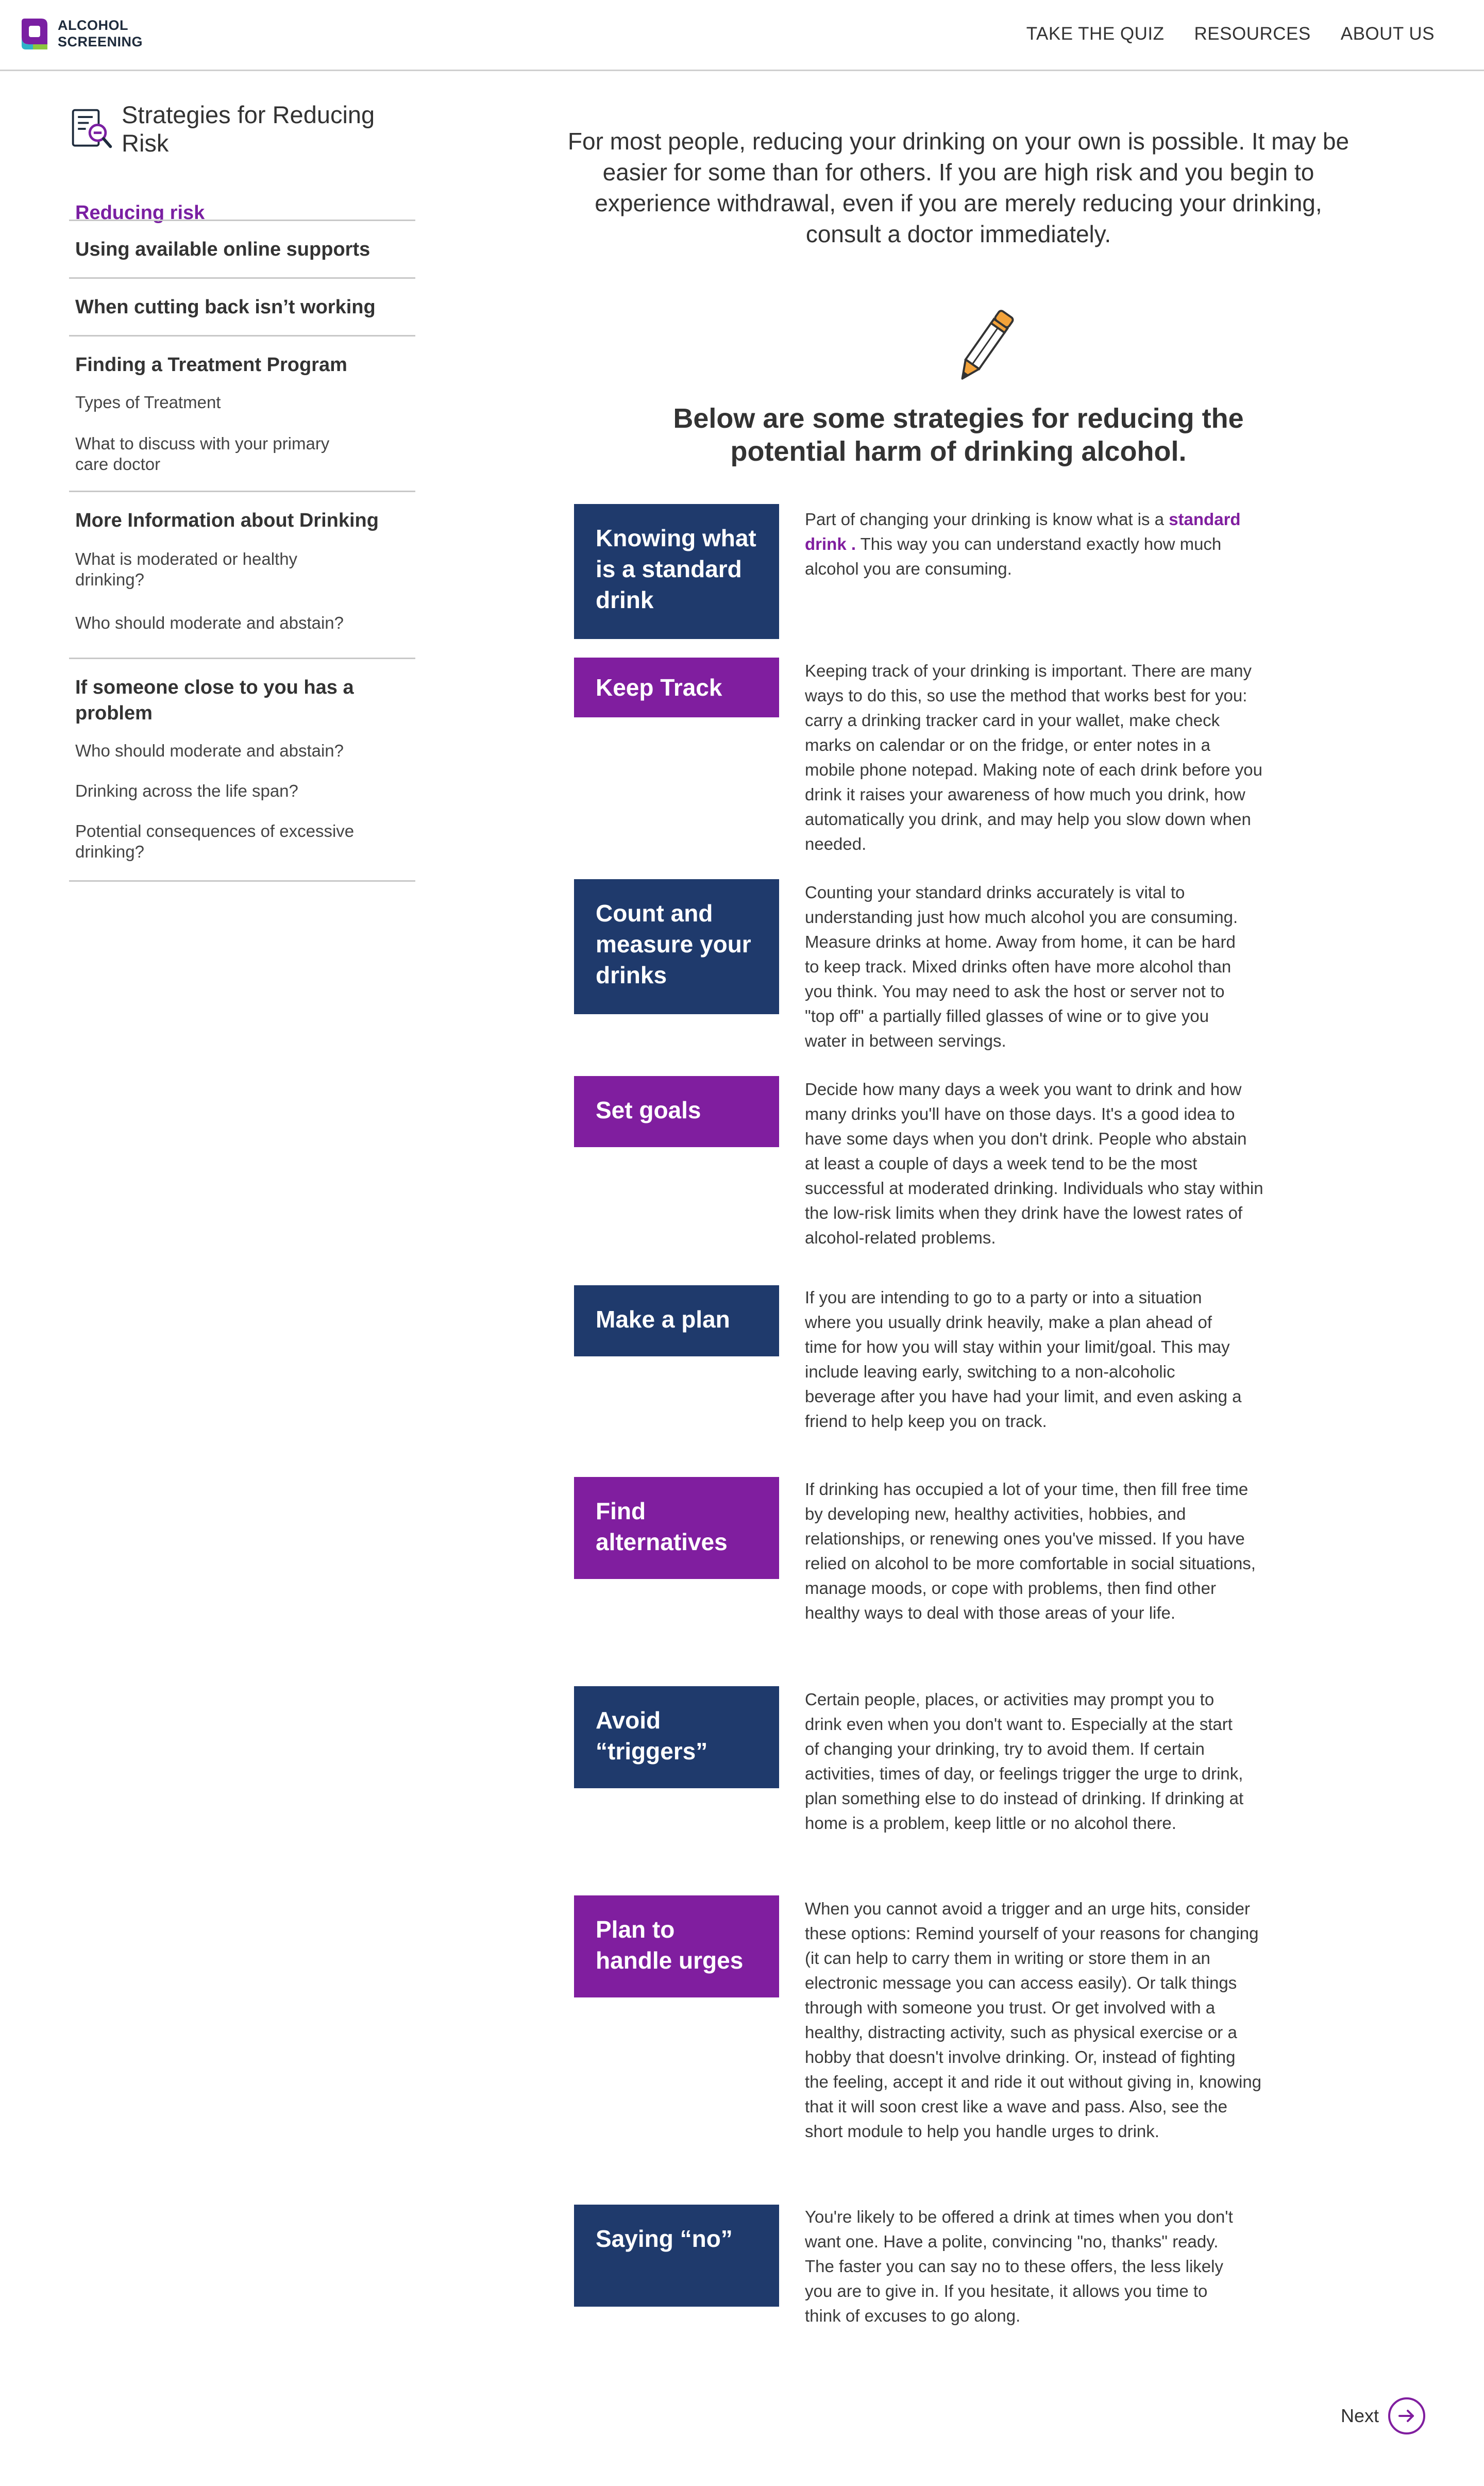  Describe the element at coordinates (1383, 2415) in the screenshot. I see `next-navigation: Next` at that location.